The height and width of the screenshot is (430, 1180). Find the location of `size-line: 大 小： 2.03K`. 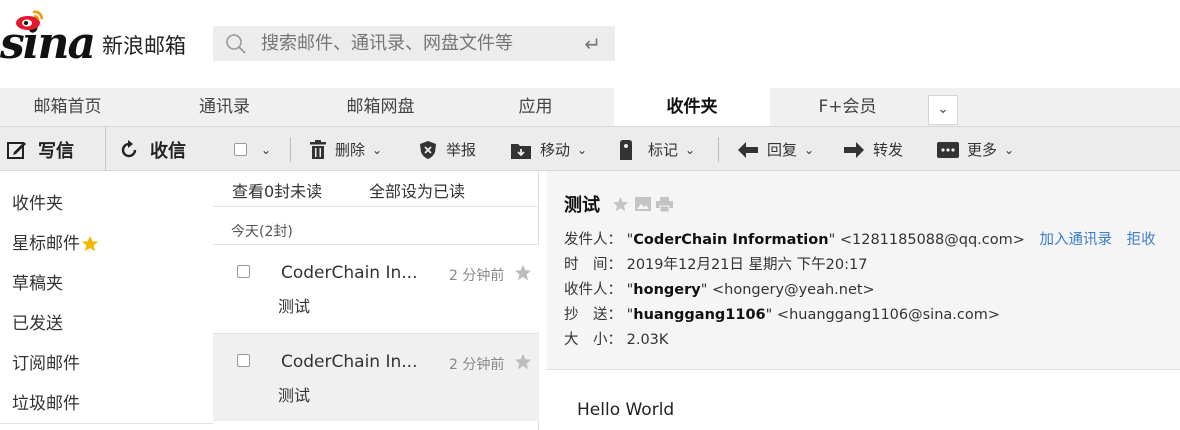

size-line: 大 小： 2.03K is located at coordinates (616, 338).